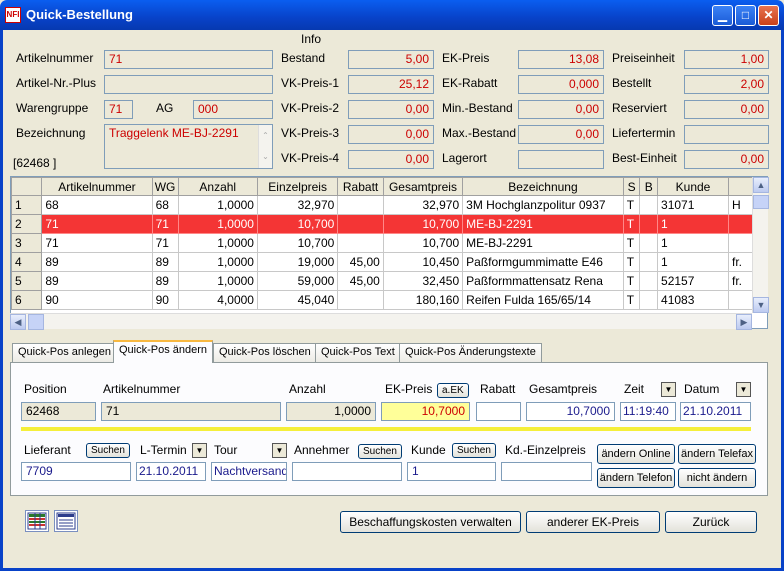  I want to click on bezeichnung-field: Traggelenk ME-BJ-2291, so click(188, 146).